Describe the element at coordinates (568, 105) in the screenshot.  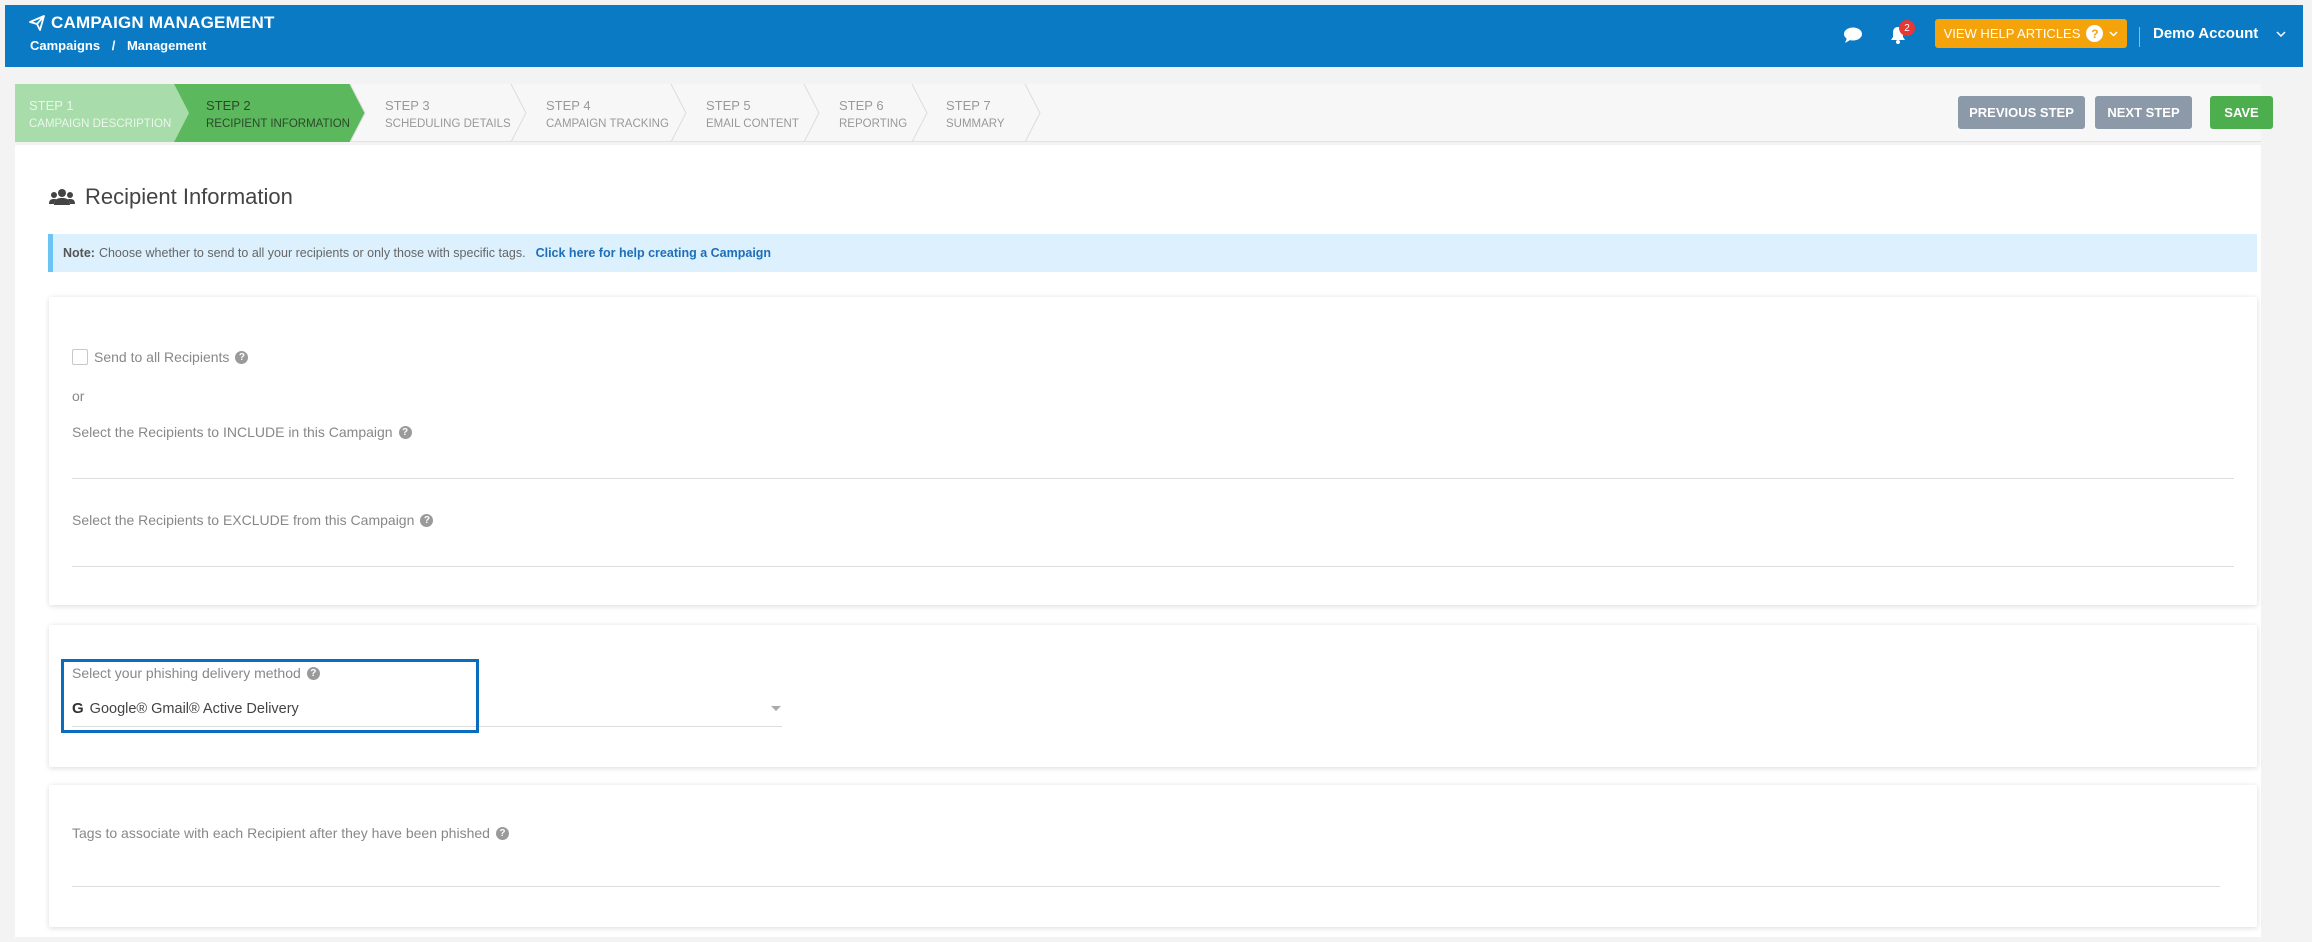
I see `step-number: STEP 4` at that location.